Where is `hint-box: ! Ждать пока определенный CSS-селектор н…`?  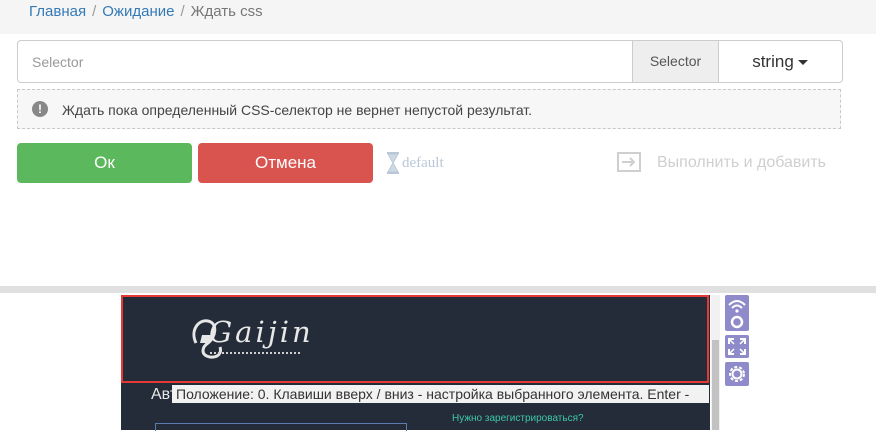
hint-box: ! Ждать пока определенный CSS-селектор н… is located at coordinates (429, 109).